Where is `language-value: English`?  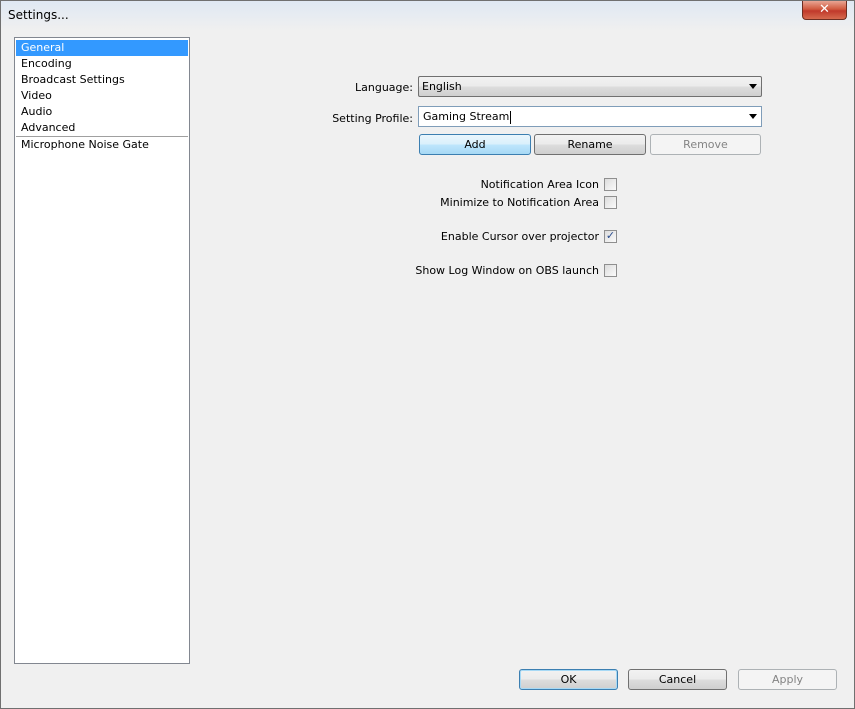
language-value: English is located at coordinates (442, 86).